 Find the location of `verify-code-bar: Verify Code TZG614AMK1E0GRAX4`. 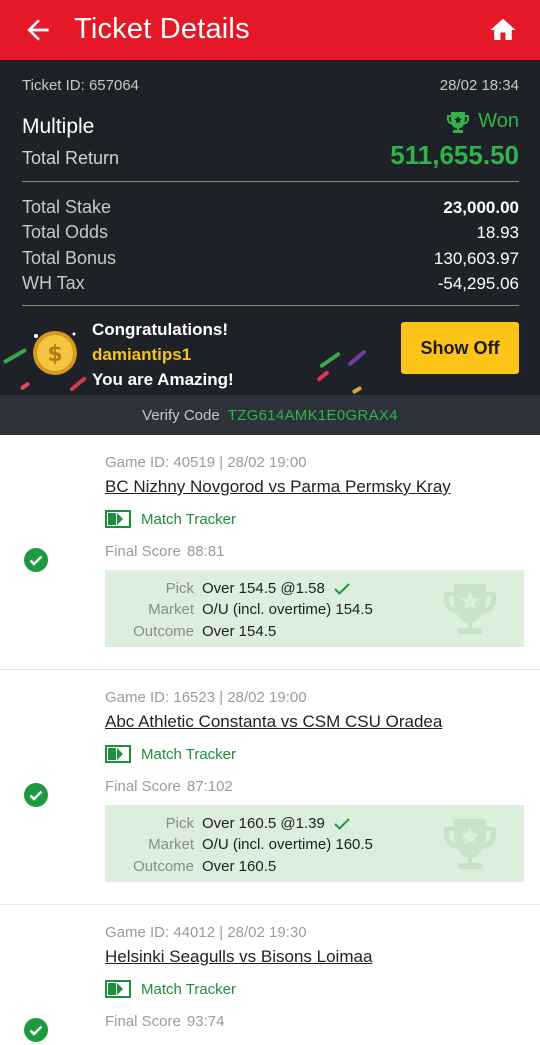

verify-code-bar: Verify Code TZG614AMK1E0GRAX4 is located at coordinates (270, 415).